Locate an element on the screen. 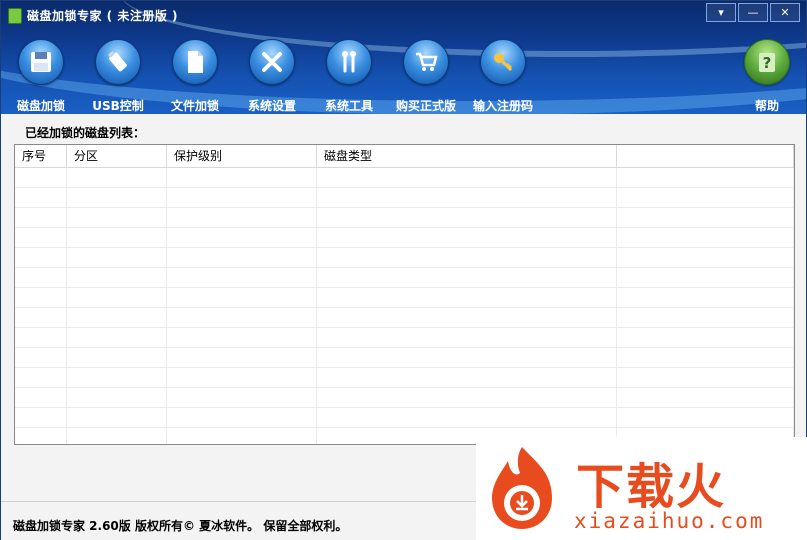  buy-full-version-label: 购买正式版 is located at coordinates (425, 106).